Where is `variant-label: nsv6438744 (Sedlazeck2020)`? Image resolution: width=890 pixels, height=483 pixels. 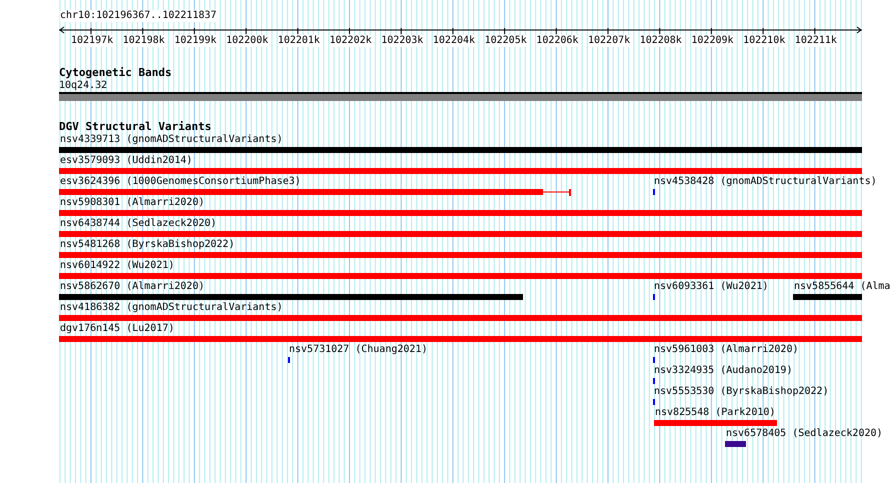 variant-label: nsv6438744 (Sedlazeck2020) is located at coordinates (138, 224).